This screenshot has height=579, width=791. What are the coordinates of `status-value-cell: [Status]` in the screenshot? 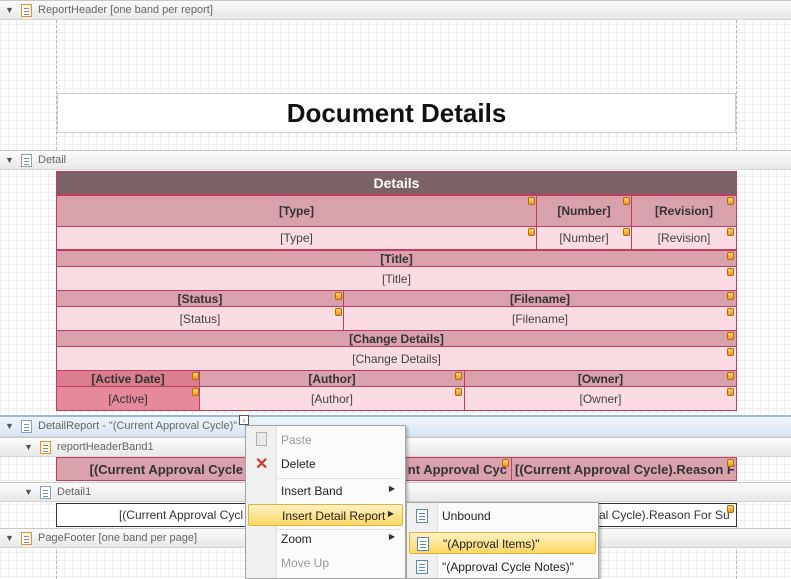 It's located at (200, 318).